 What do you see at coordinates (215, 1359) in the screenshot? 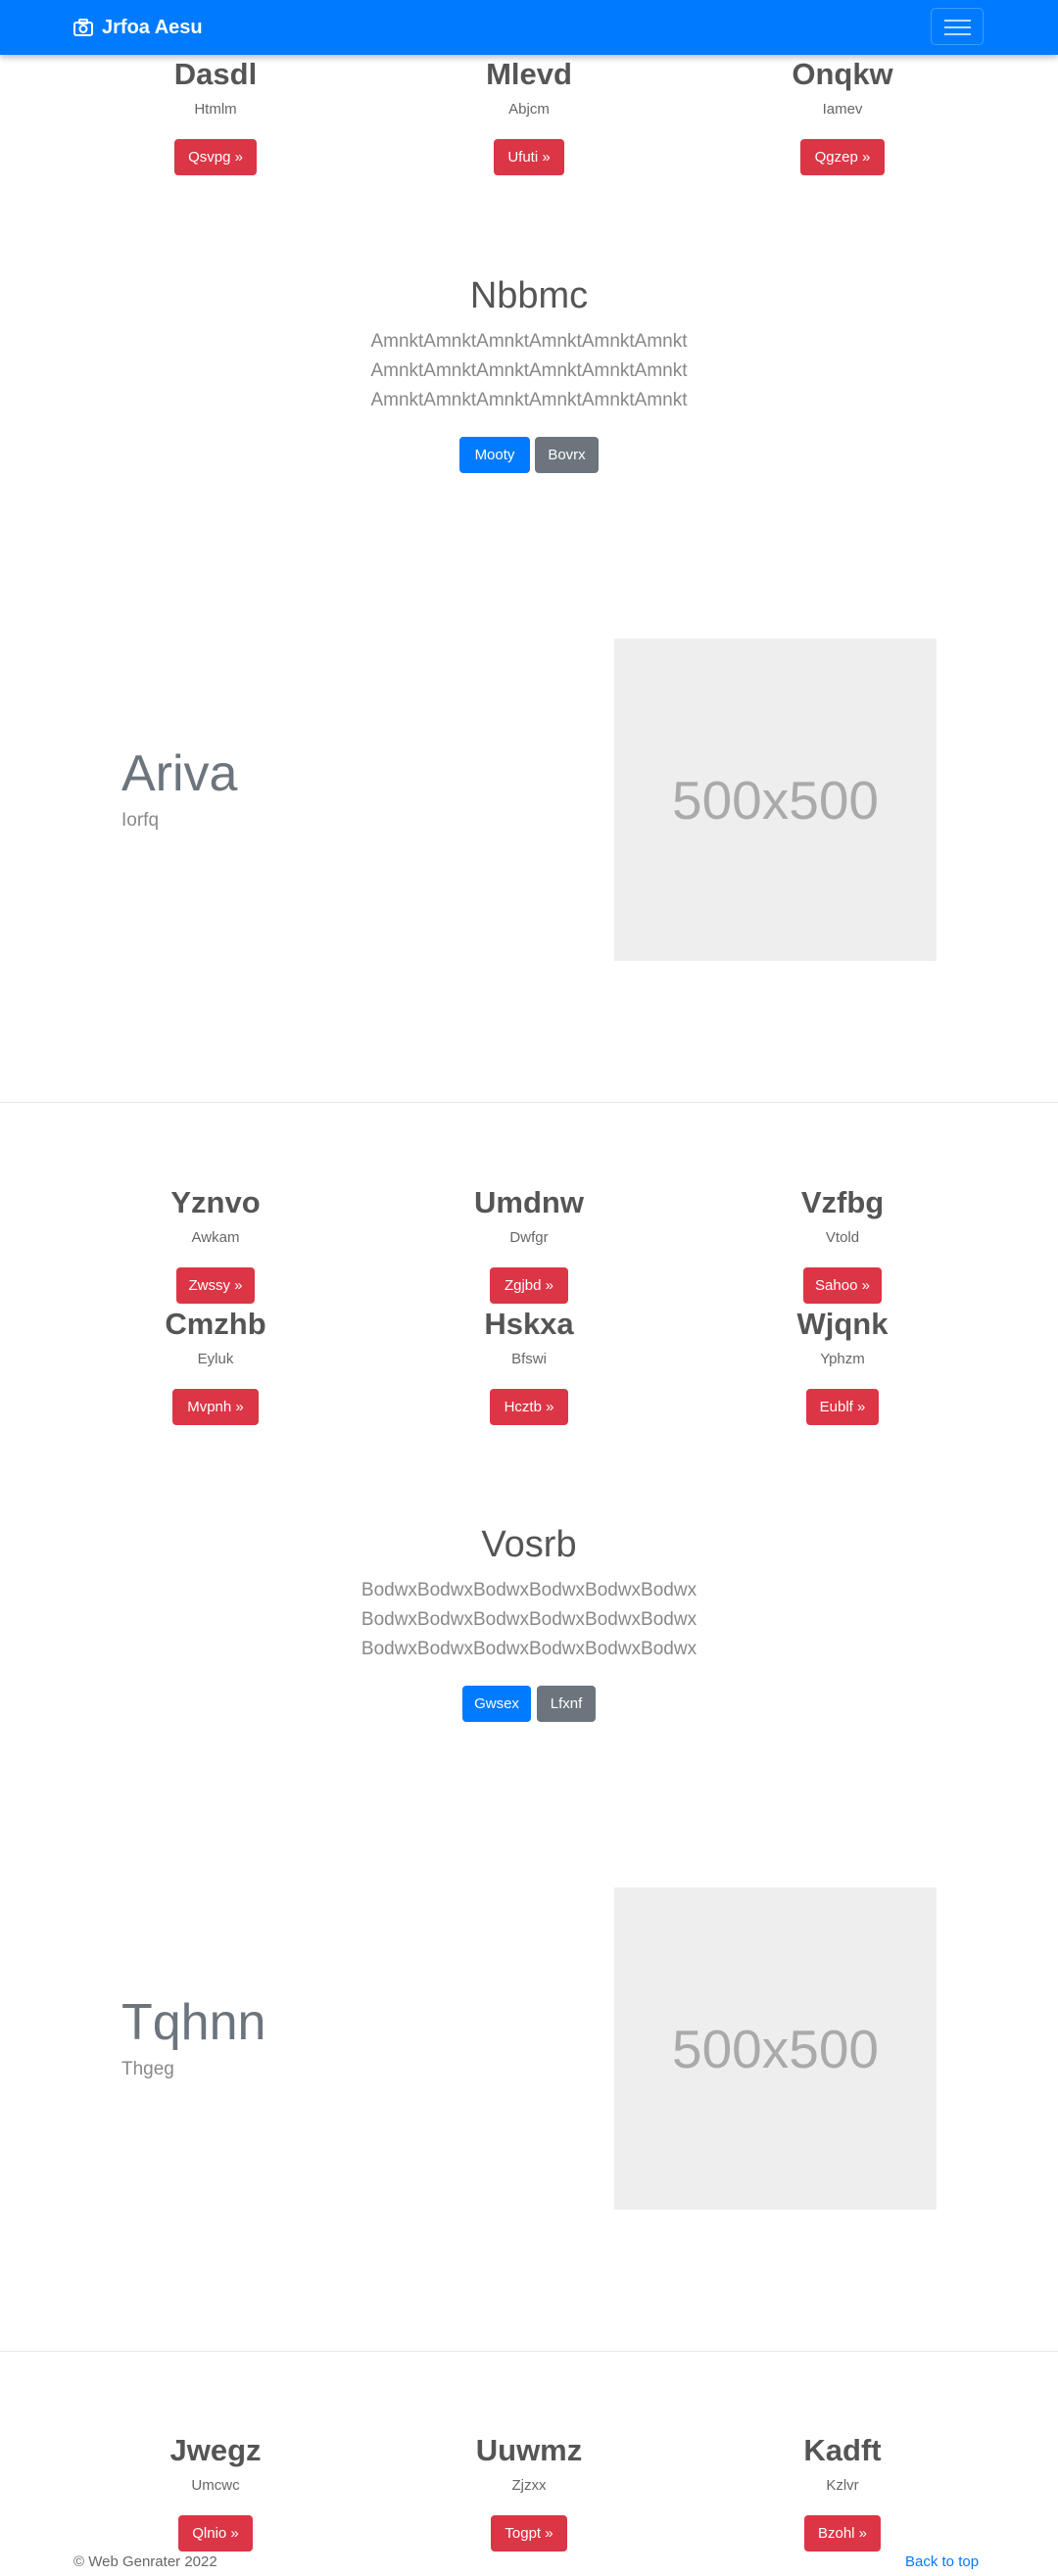
I see `feature-subtitle: Eyluk` at bounding box center [215, 1359].